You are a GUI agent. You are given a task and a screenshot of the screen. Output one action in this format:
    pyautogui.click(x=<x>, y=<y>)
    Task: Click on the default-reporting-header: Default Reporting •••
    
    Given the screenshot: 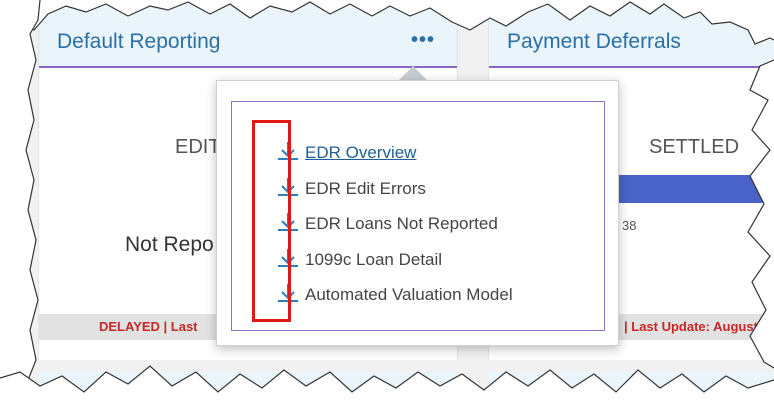 What is the action you would take?
    pyautogui.click(x=248, y=34)
    